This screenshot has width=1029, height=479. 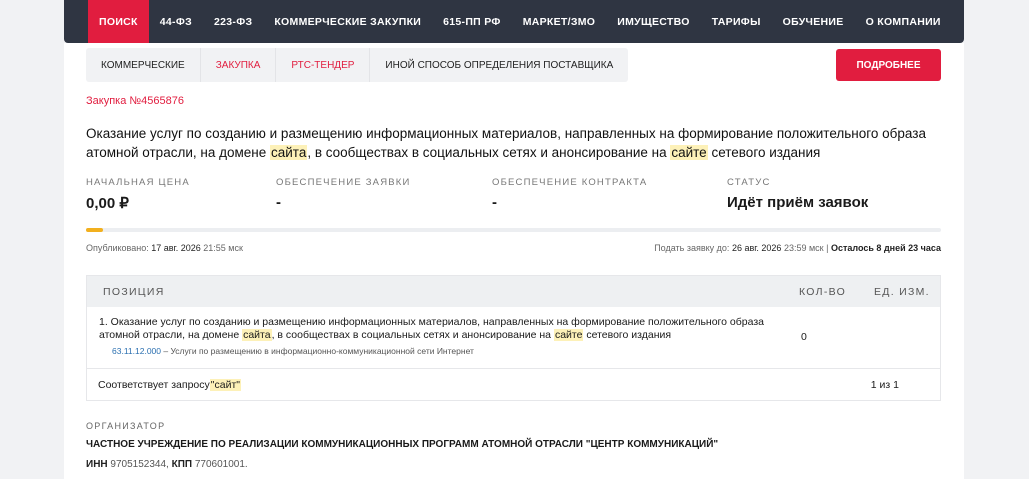 What do you see at coordinates (138, 182) in the screenshot?
I see `stat-label: НАЧАЛЬНАЯ ЦЕНА` at bounding box center [138, 182].